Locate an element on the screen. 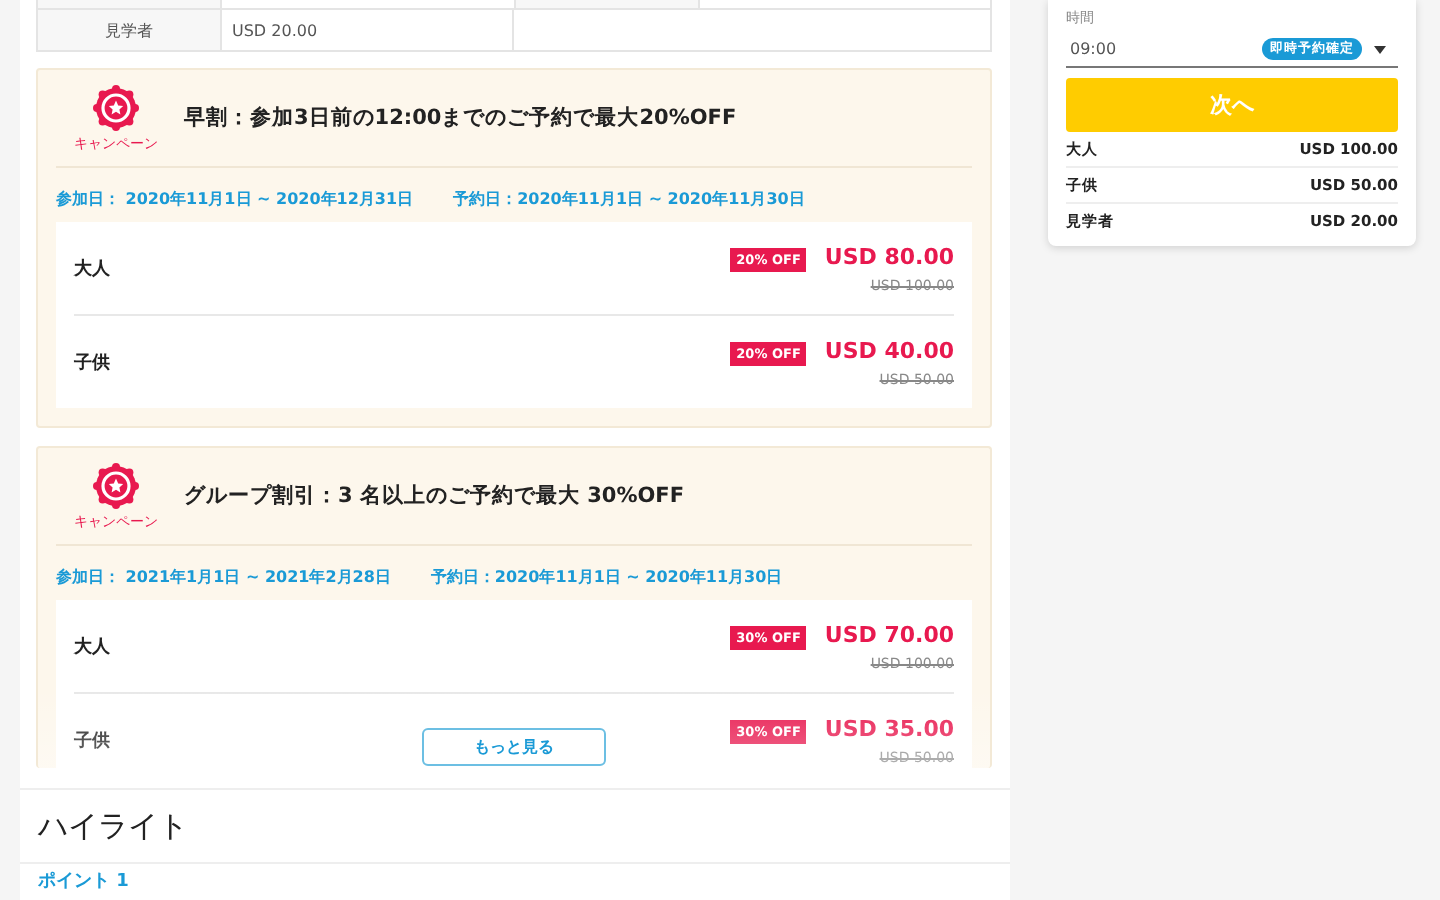 The height and width of the screenshot is (900, 1440). campaign-title: グループ割引：3 名以上のご予約で最大 30%OFF is located at coordinates (434, 496).